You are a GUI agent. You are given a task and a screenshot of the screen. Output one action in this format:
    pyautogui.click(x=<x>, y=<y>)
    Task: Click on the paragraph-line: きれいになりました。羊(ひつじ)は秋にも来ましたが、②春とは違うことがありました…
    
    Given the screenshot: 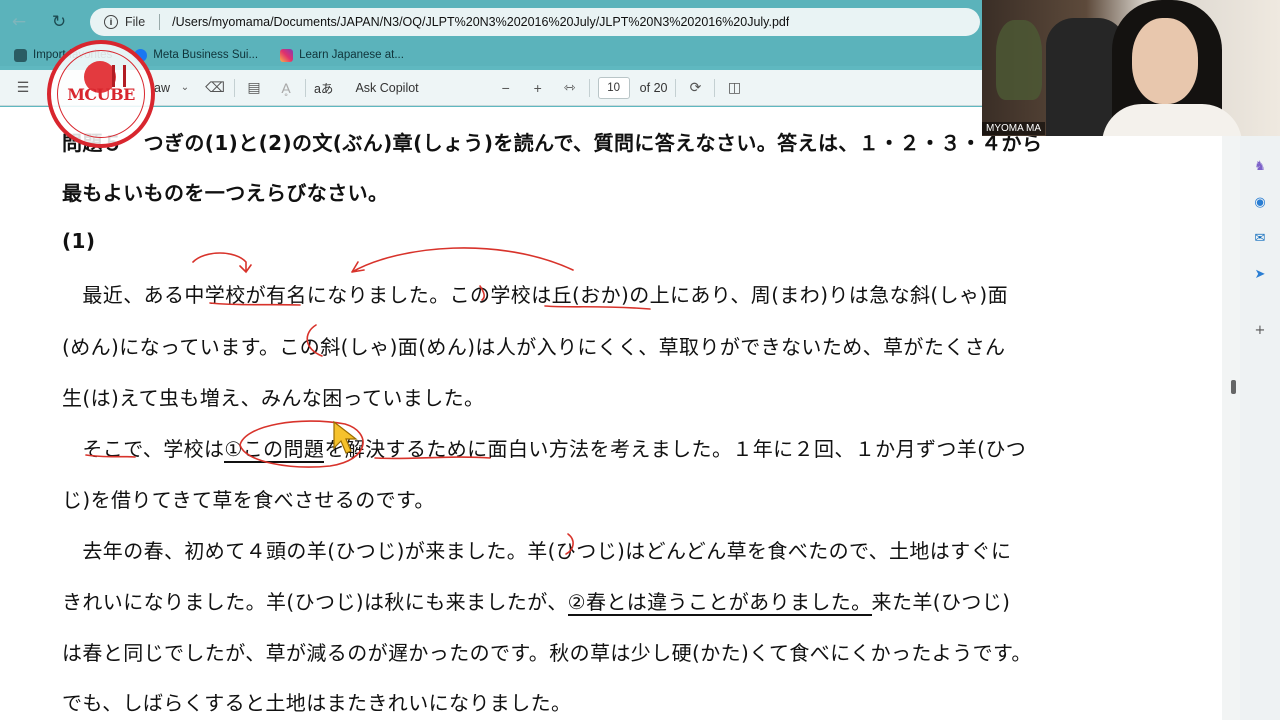 What is the action you would take?
    pyautogui.click(x=536, y=601)
    